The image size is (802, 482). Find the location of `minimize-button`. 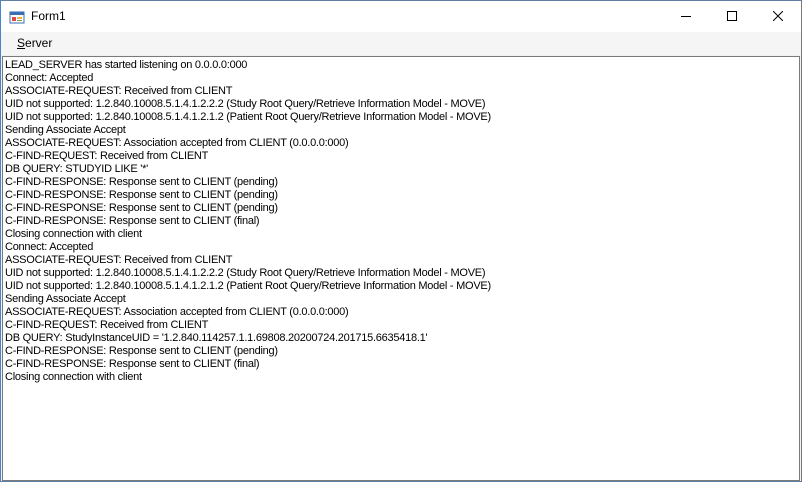

minimize-button is located at coordinates (686, 16).